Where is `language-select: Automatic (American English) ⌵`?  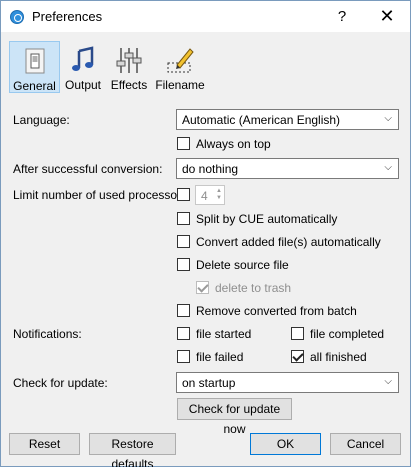 language-select: Automatic (American English) ⌵ is located at coordinates (287, 119).